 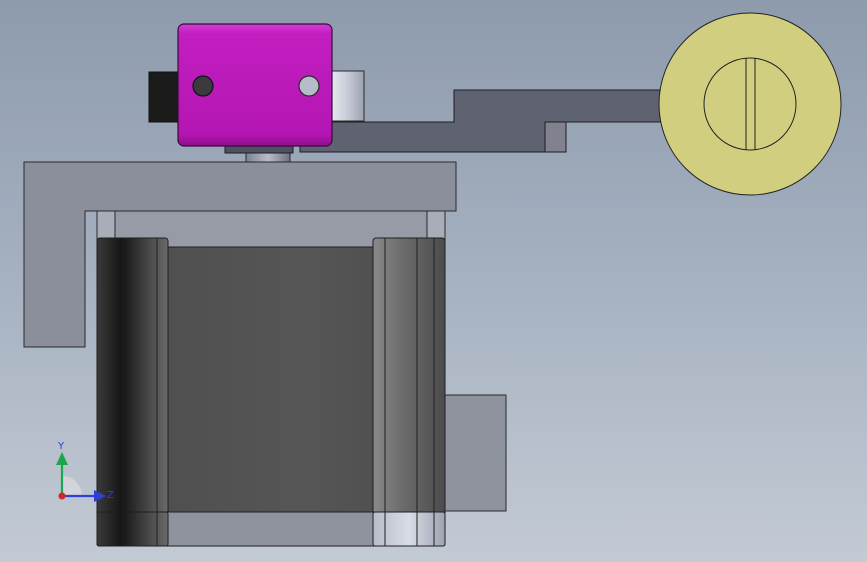 I want to click on triad-quadrant, so click(x=72, y=486).